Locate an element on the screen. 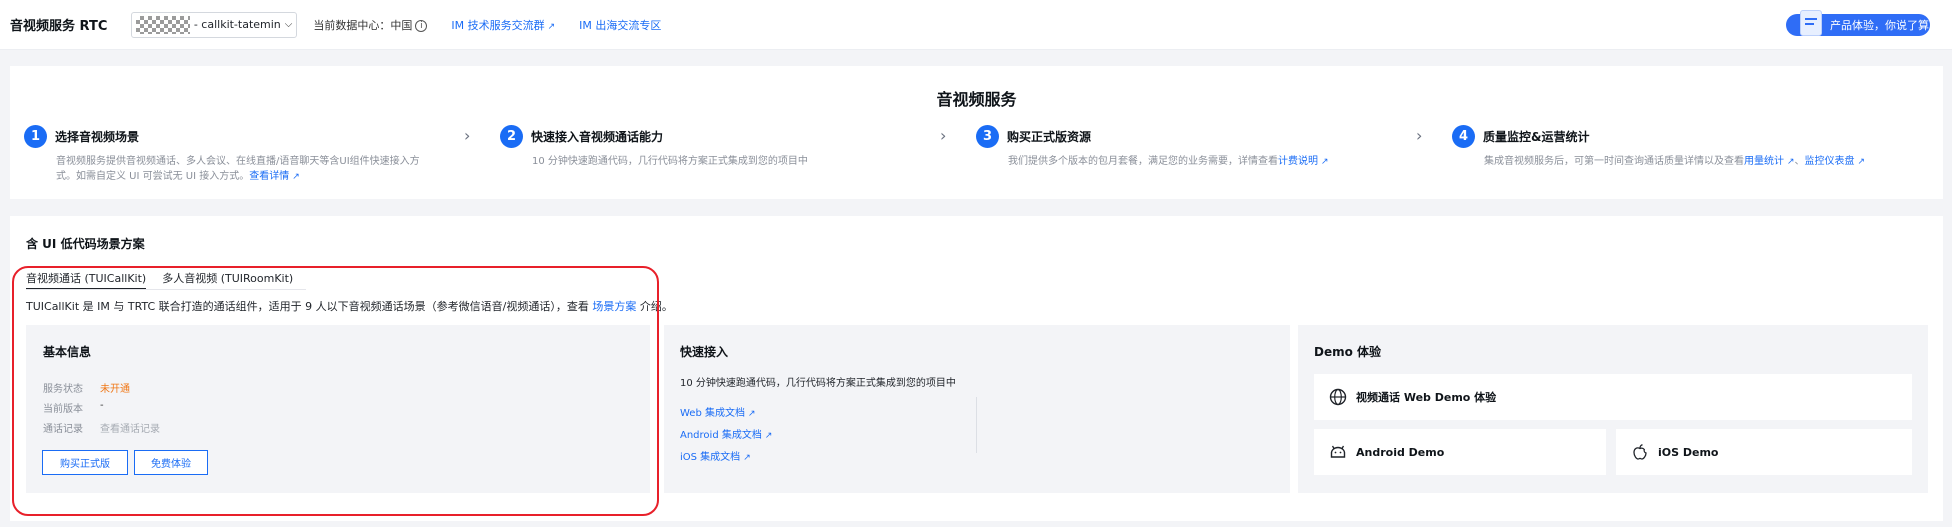 This screenshot has height=527, width=1952. document-icon is located at coordinates (1811, 23).